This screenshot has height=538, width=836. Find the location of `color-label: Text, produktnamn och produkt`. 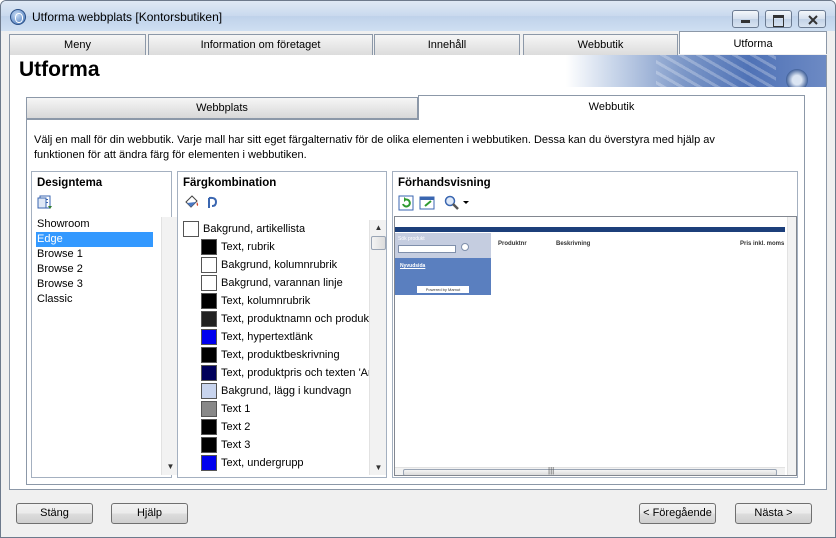

color-label: Text, produktnamn och produkt is located at coordinates (295, 319).